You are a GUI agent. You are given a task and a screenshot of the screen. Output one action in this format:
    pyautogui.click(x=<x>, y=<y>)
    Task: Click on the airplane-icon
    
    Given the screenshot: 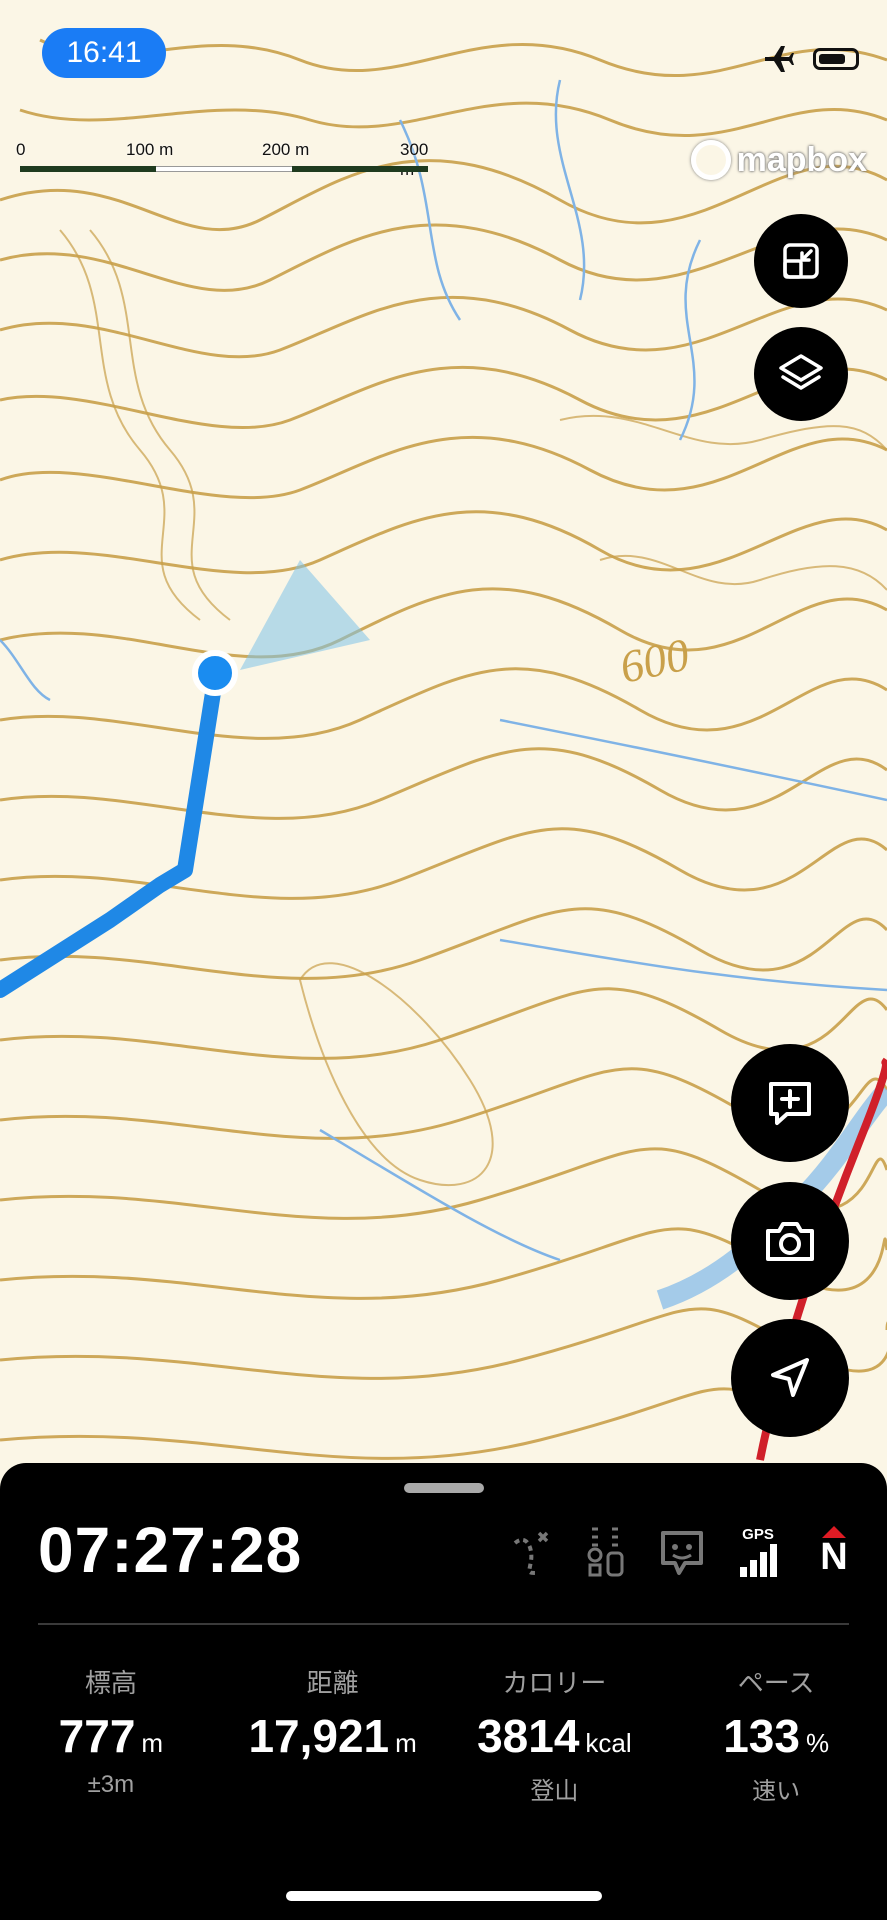 What is the action you would take?
    pyautogui.click(x=779, y=59)
    